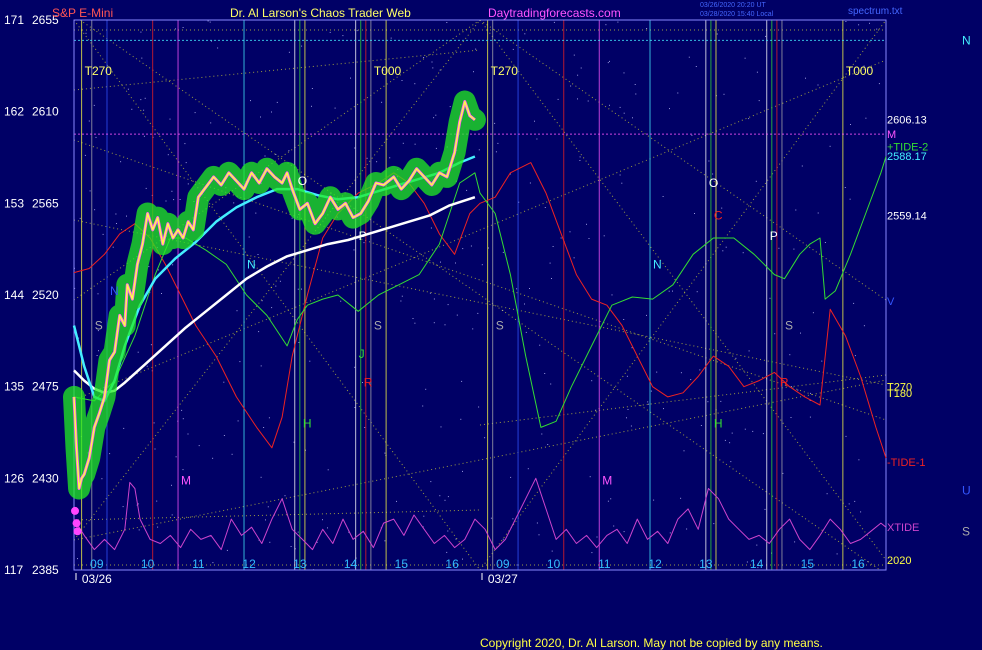  Describe the element at coordinates (903, 528) in the screenshot. I see `right-level-label: XTIDE` at that location.